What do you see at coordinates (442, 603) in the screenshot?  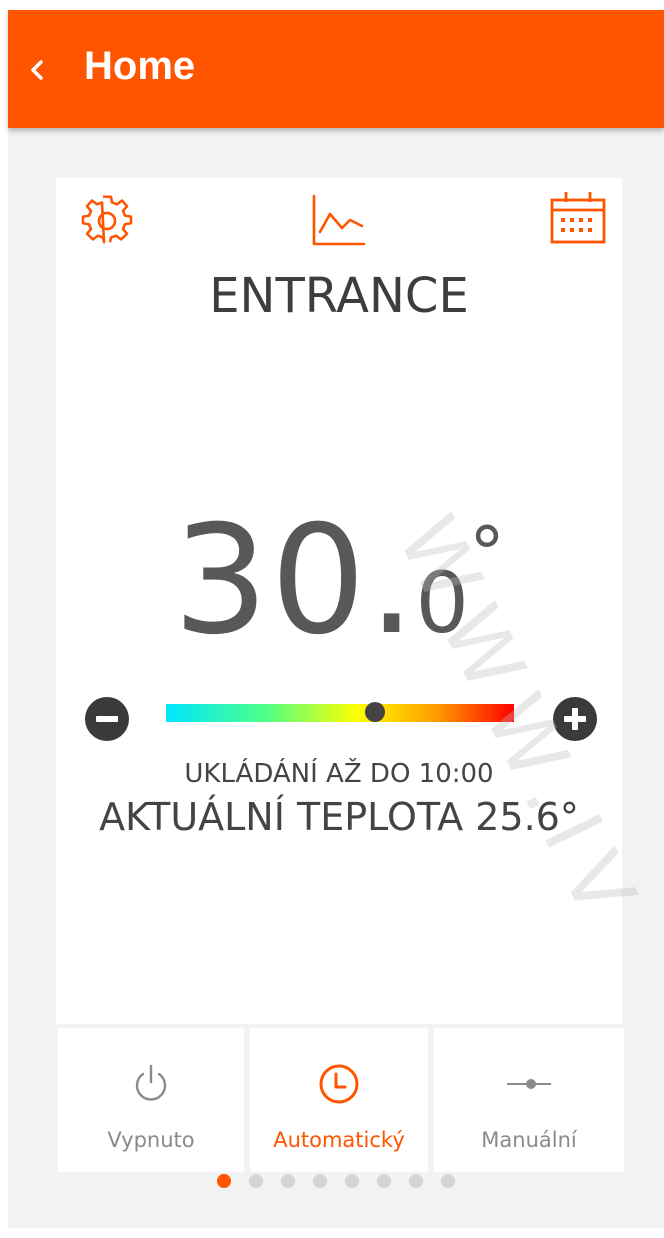 I see `setpoint-decimal: 0` at bounding box center [442, 603].